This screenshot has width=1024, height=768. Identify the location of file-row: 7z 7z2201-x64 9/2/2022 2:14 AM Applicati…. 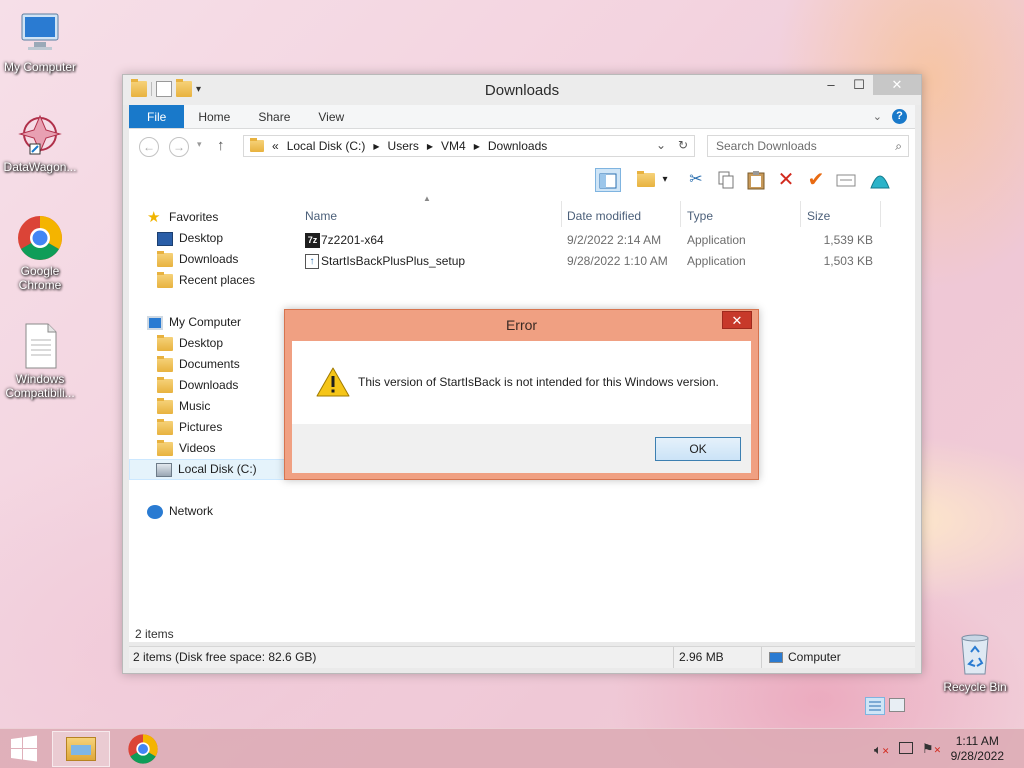
(607, 240).